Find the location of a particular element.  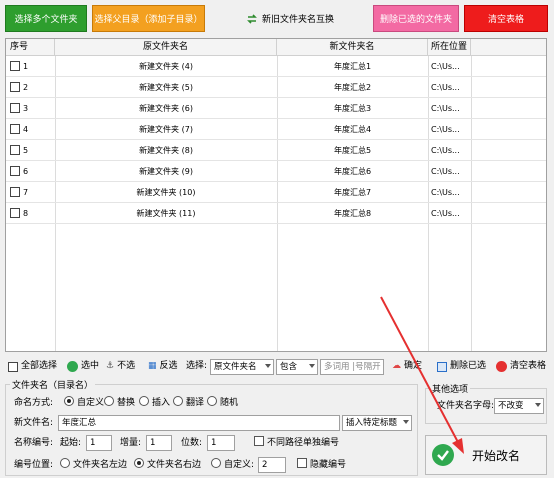

pos-right-radio: 文件夹名右边 is located at coordinates (167, 465).